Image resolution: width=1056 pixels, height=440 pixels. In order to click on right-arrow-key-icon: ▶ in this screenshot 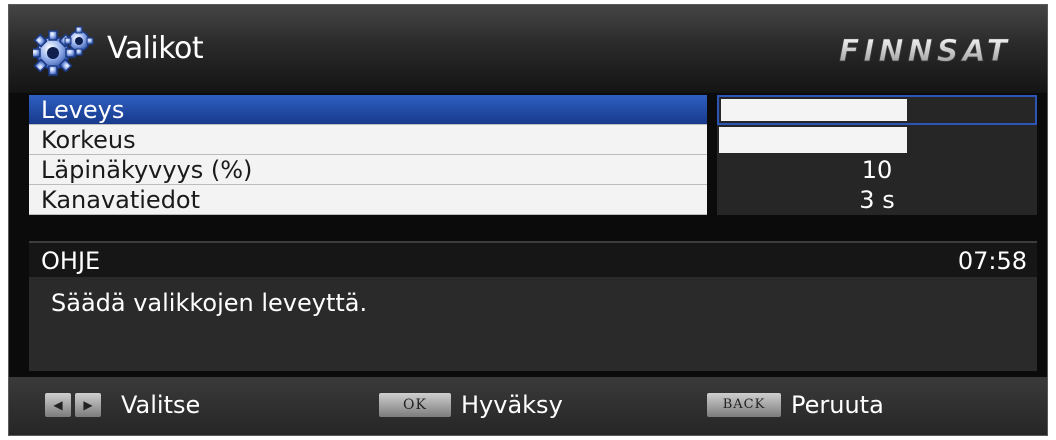, I will do `click(88, 405)`.